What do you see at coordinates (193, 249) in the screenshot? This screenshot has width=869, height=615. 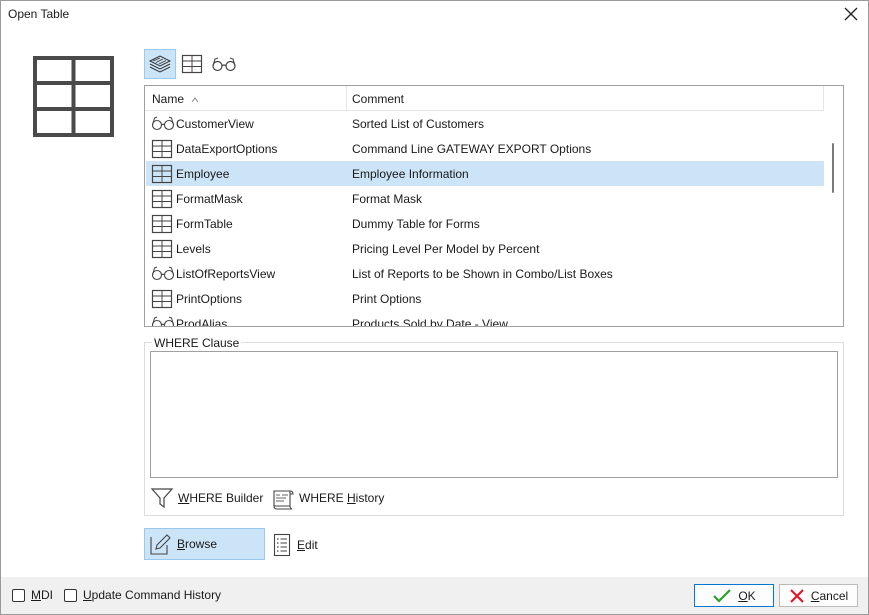 I see `row-name: Levels` at bounding box center [193, 249].